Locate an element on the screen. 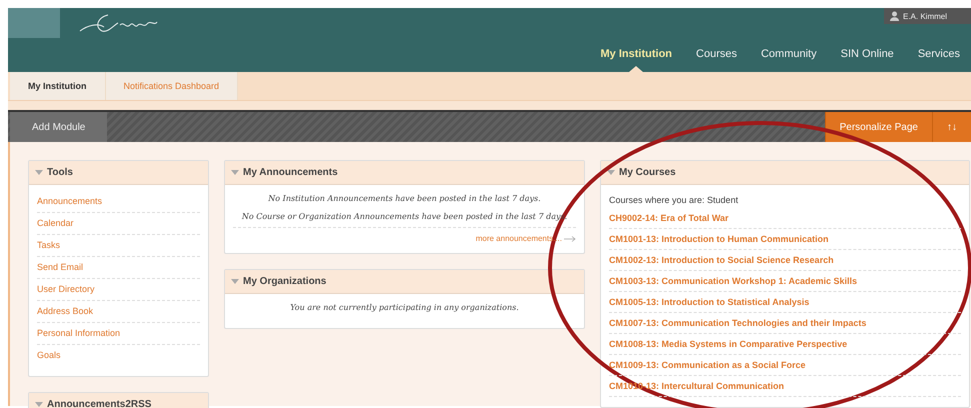 This screenshot has width=971, height=408. nav-tab: Community is located at coordinates (789, 55).